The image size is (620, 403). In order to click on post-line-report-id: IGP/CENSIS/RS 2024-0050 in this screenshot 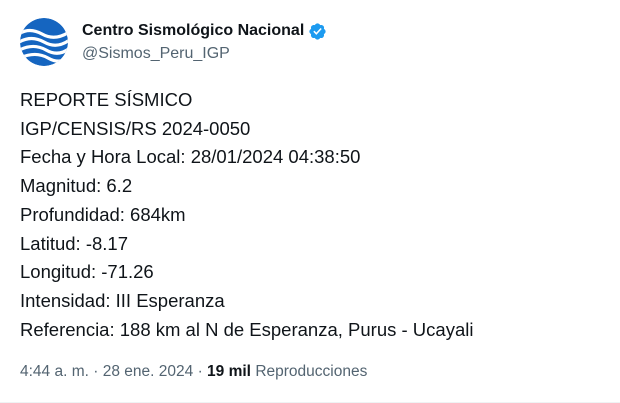, I will do `click(135, 128)`.